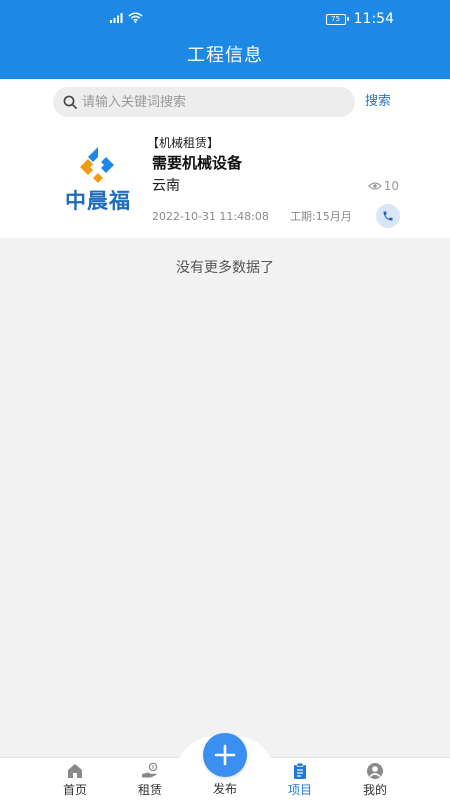 Image resolution: width=450 pixels, height=801 pixels. What do you see at coordinates (299, 790) in the screenshot?
I see `nav-label-project: 项目` at bounding box center [299, 790].